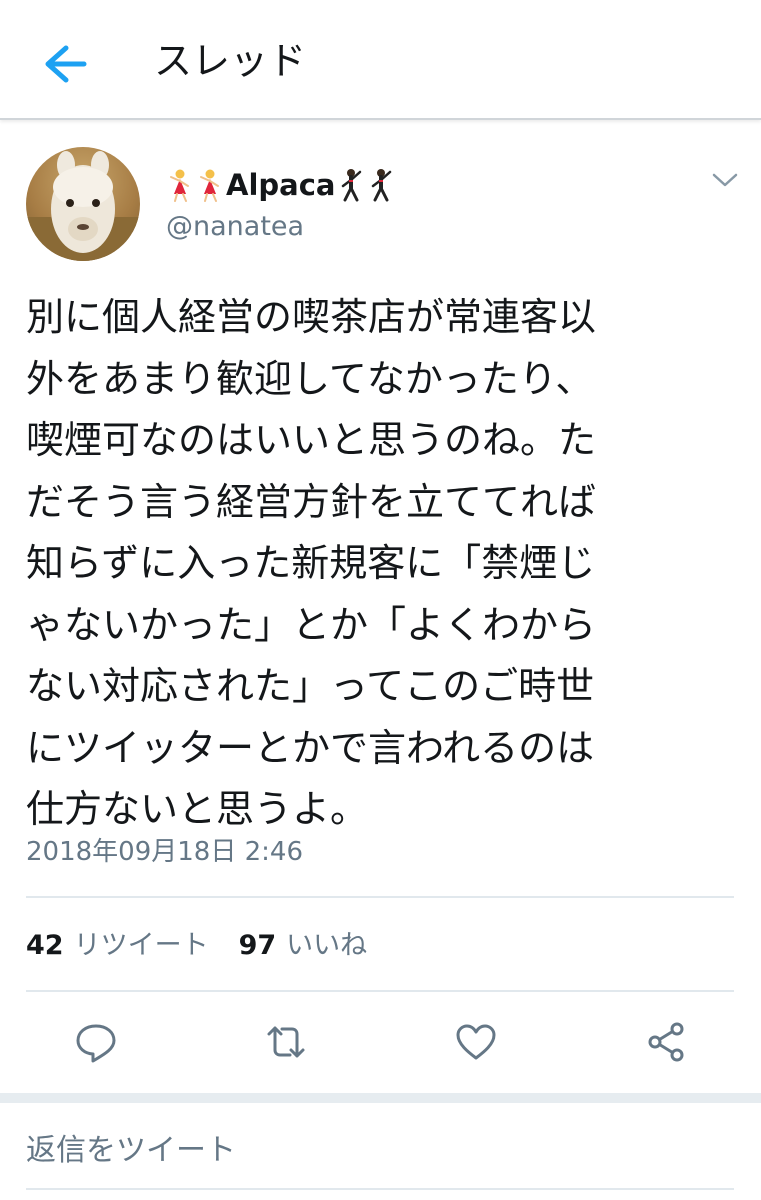  Describe the element at coordinates (666, 1042) in the screenshot. I see `share-icon` at that location.